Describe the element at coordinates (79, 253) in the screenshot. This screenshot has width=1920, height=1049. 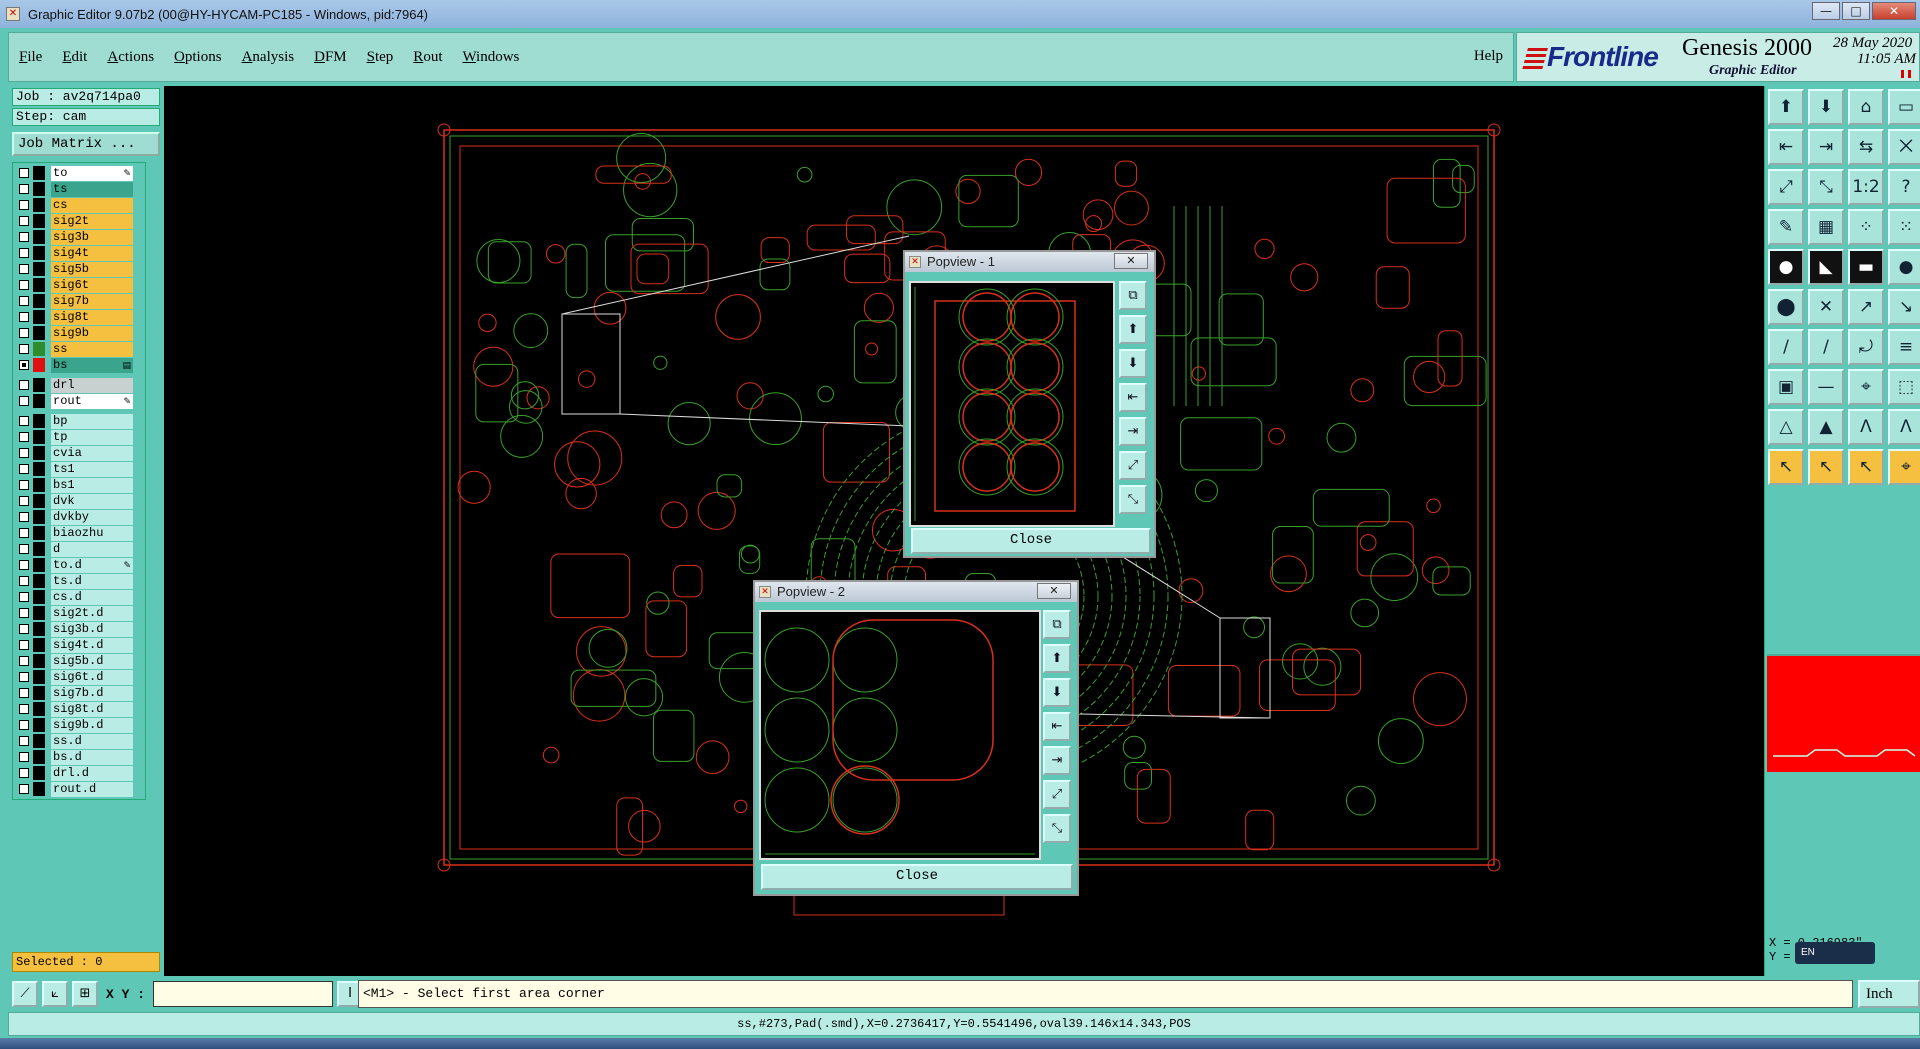
I see `layer-row-sig4t: sig4t` at that location.